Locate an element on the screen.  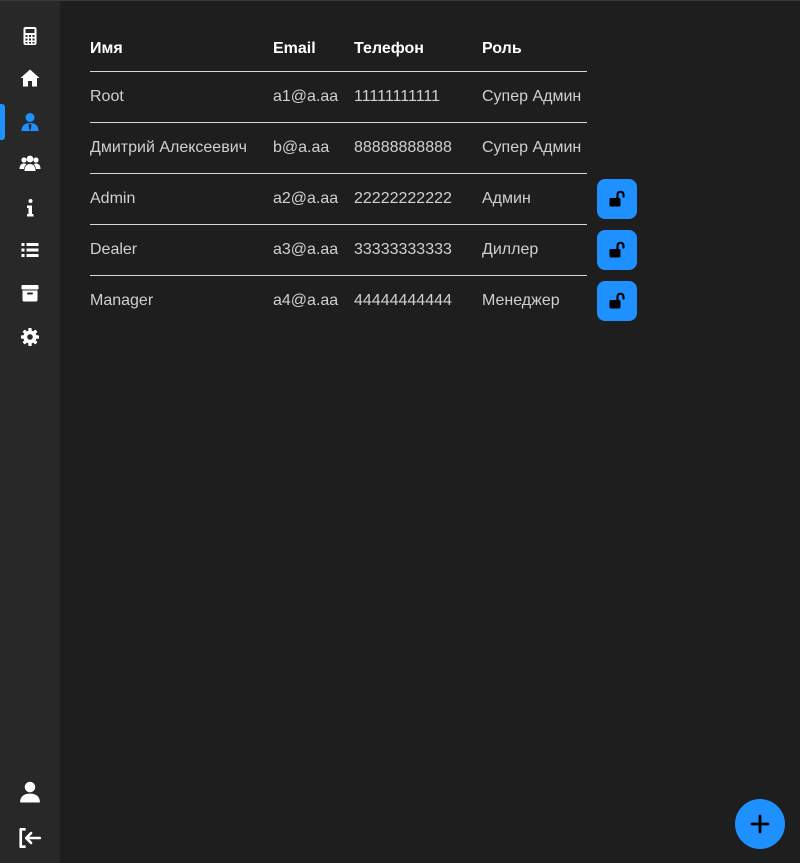
column-header-phone: Телефон is located at coordinates (418, 49).